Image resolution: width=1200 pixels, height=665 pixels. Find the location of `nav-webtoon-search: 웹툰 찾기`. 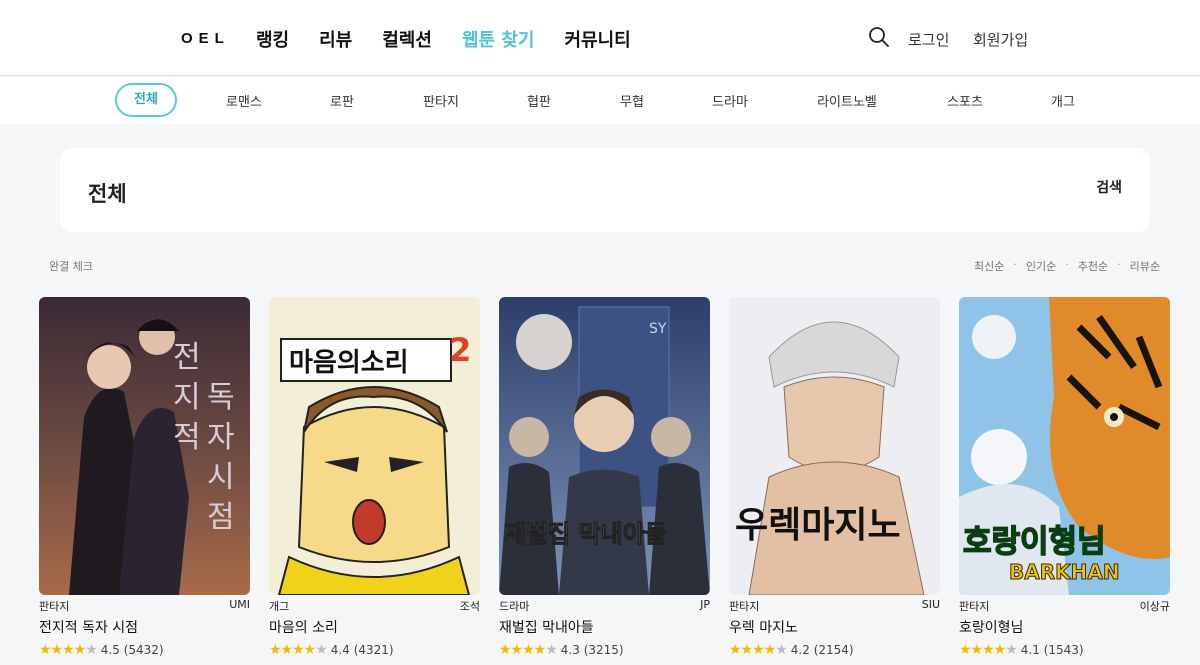

nav-webtoon-search: 웹툰 찾기 is located at coordinates (498, 39).